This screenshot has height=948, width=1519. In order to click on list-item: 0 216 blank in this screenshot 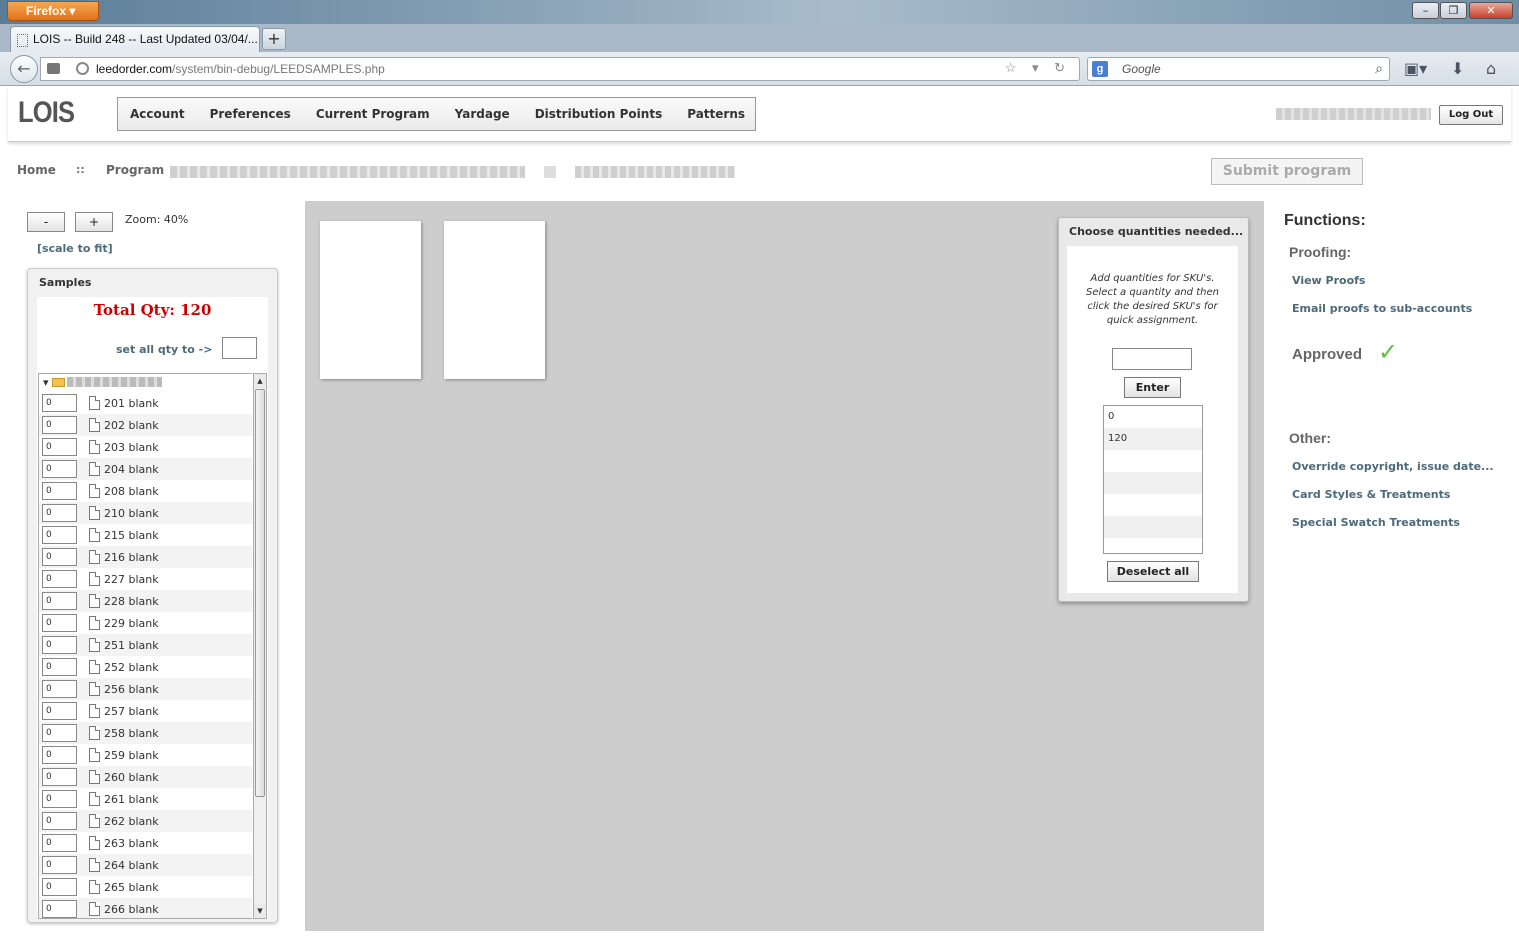, I will do `click(145, 557)`.